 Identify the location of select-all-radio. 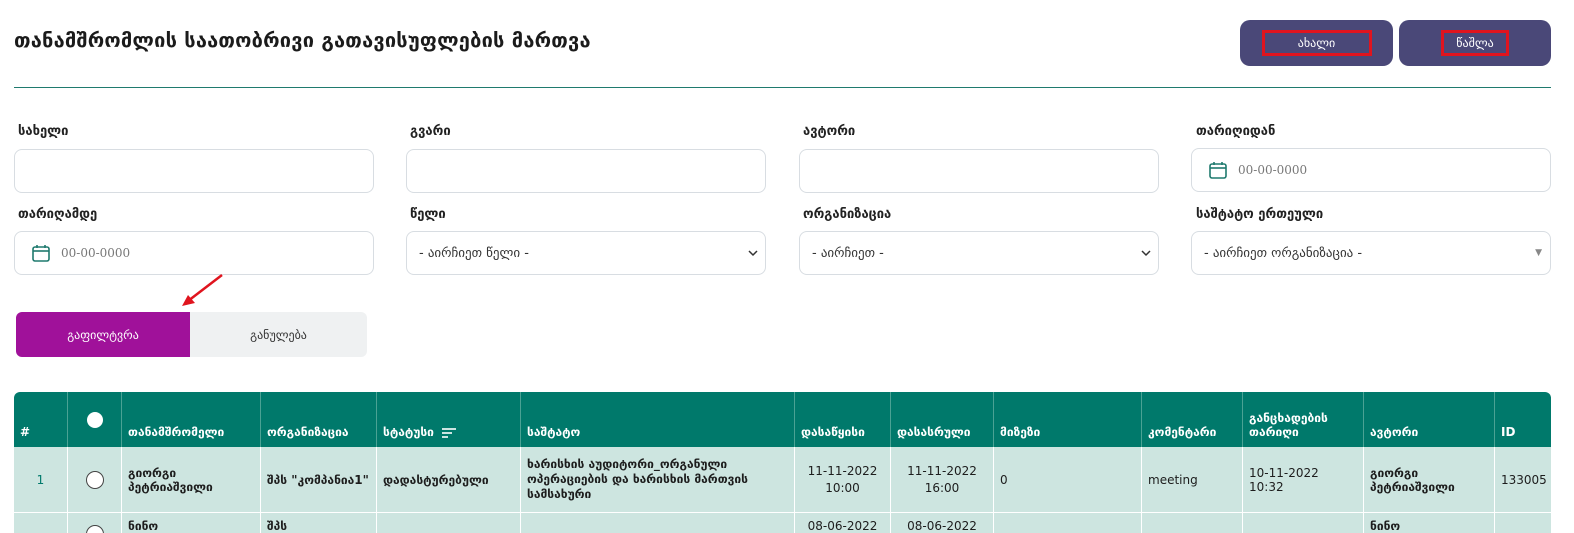
(94, 419).